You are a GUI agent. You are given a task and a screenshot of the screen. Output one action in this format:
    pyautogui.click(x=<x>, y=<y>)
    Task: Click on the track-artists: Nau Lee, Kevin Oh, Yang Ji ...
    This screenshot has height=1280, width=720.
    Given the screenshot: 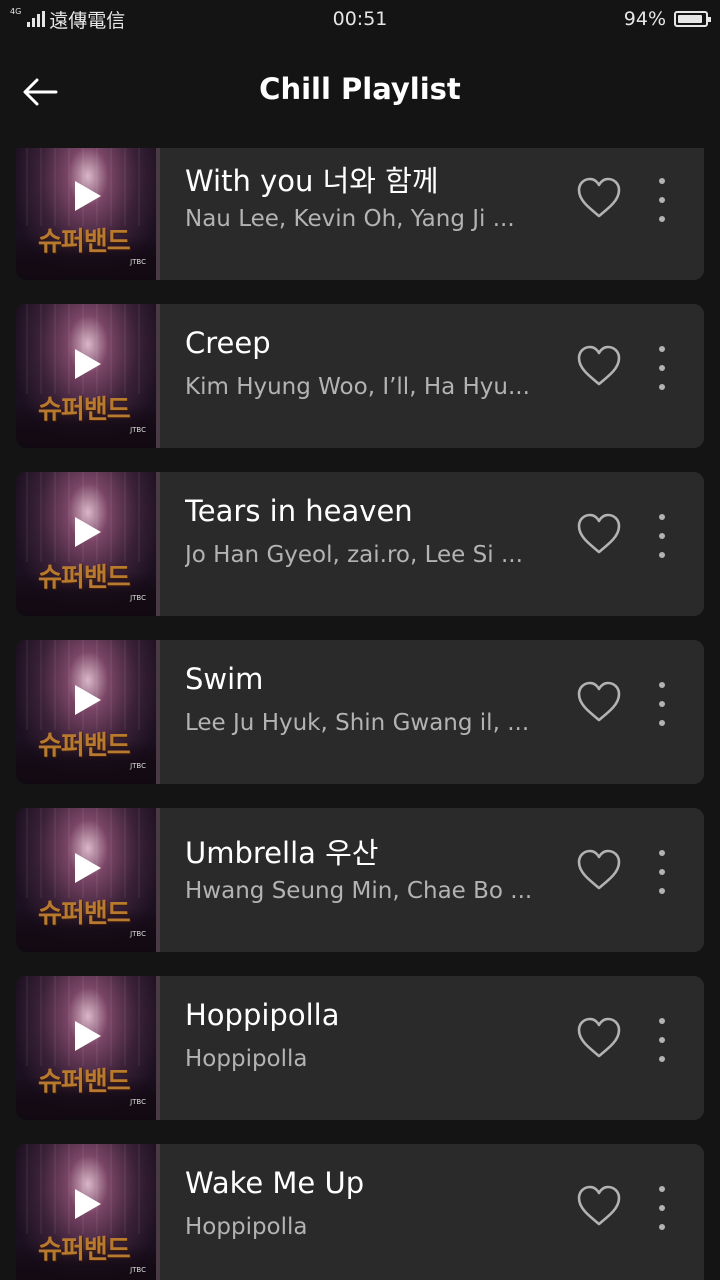 What is the action you would take?
    pyautogui.click(x=350, y=219)
    